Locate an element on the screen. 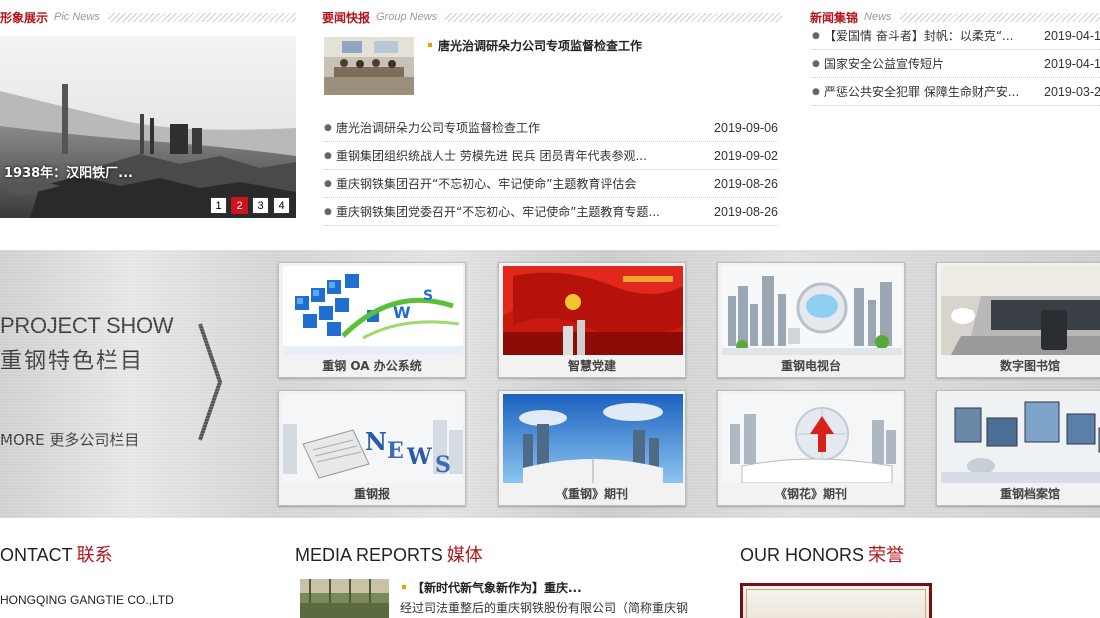 The width and height of the screenshot is (1100, 618). group-news-subtitle: Group News is located at coordinates (407, 17).